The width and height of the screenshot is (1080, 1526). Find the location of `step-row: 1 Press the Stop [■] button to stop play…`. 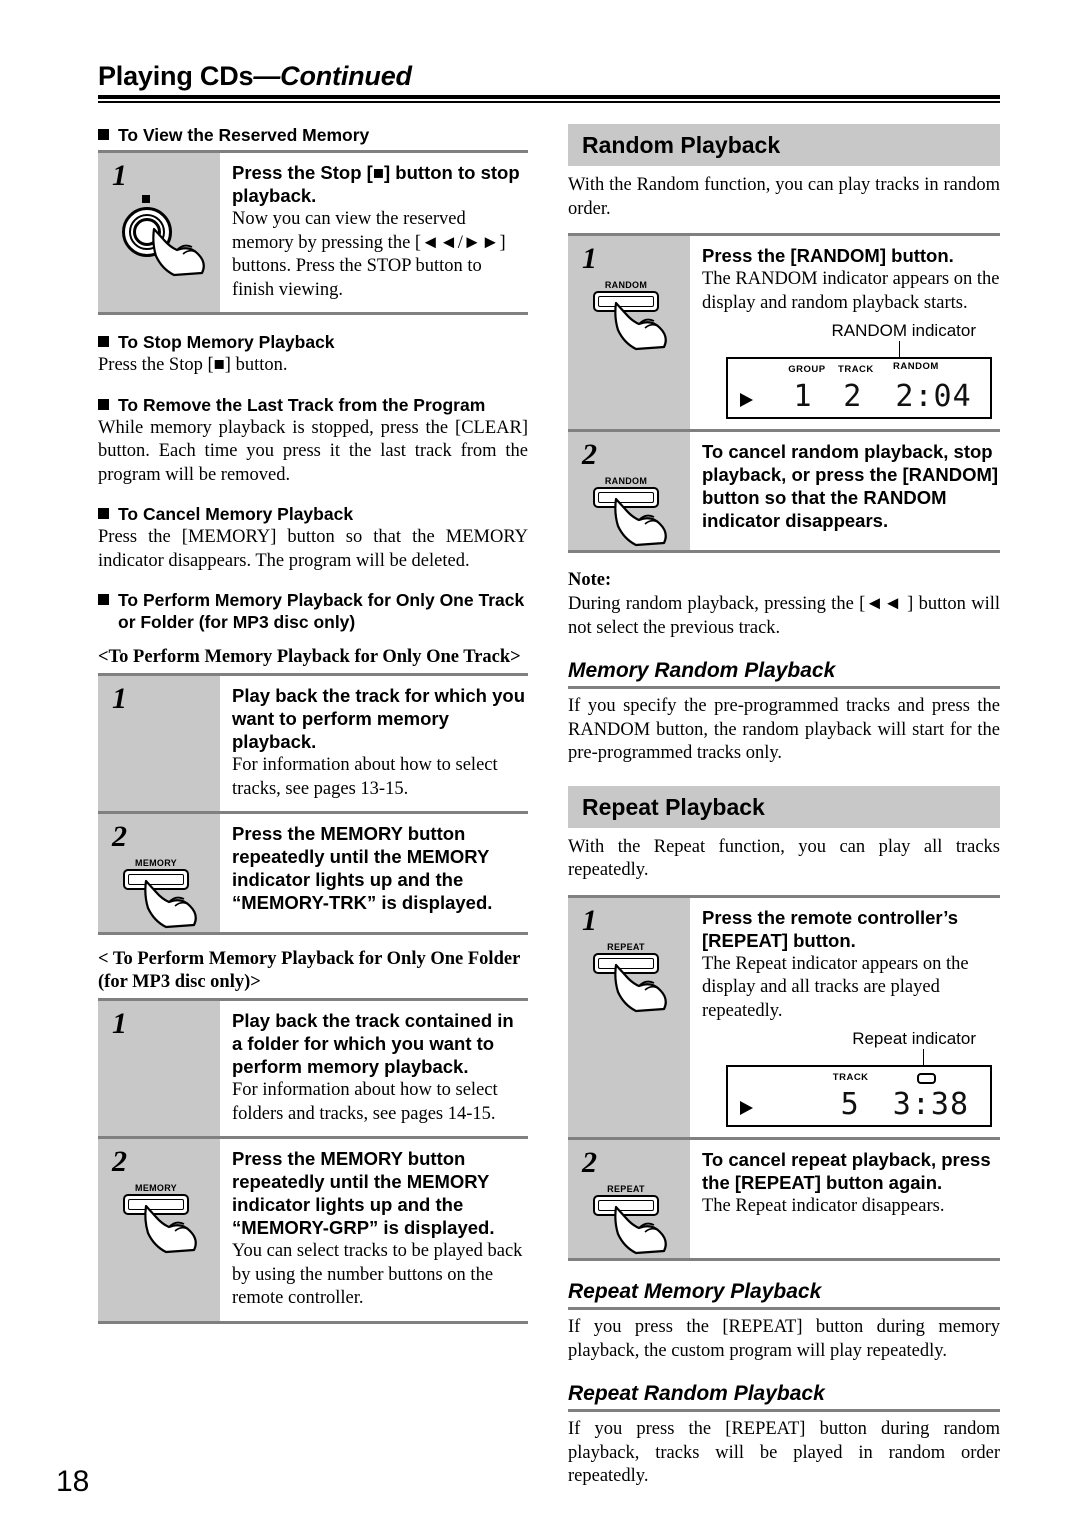

step-row: 1 Press the Stop [■] button to stop play… is located at coordinates (313, 234).